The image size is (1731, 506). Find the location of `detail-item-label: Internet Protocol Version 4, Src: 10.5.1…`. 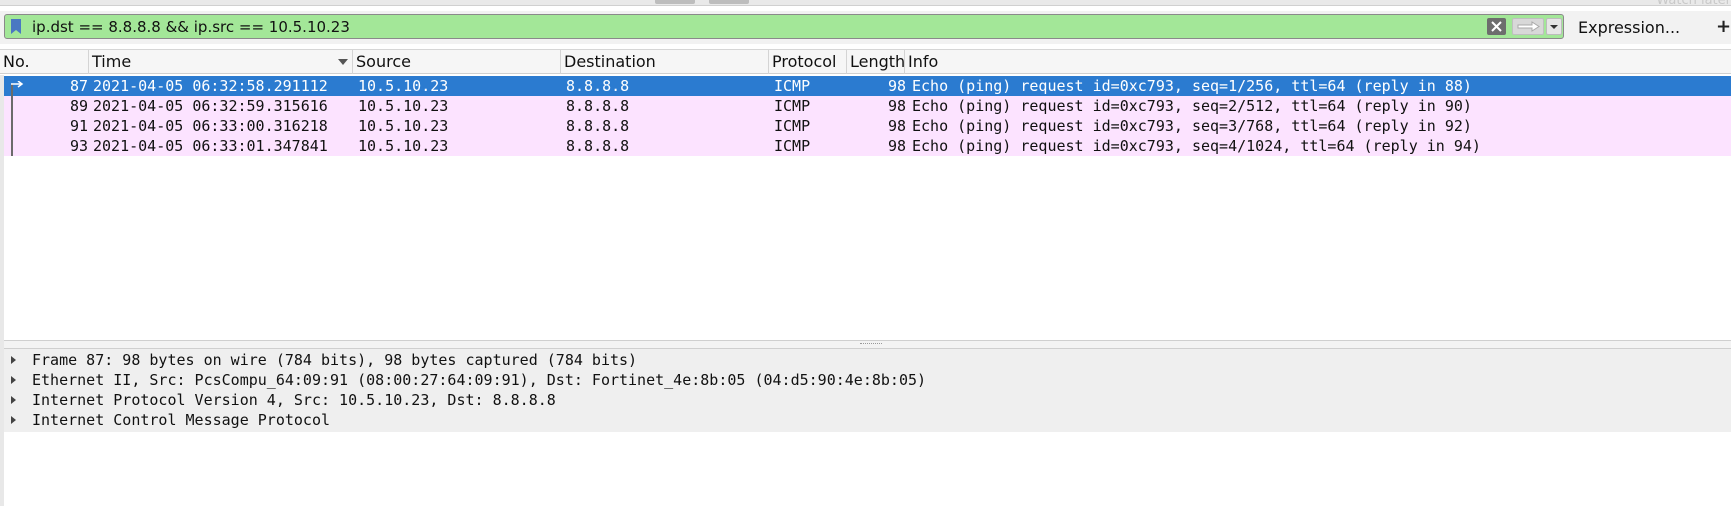

detail-item-label: Internet Protocol Version 4, Src: 10.5.1… is located at coordinates (294, 400).